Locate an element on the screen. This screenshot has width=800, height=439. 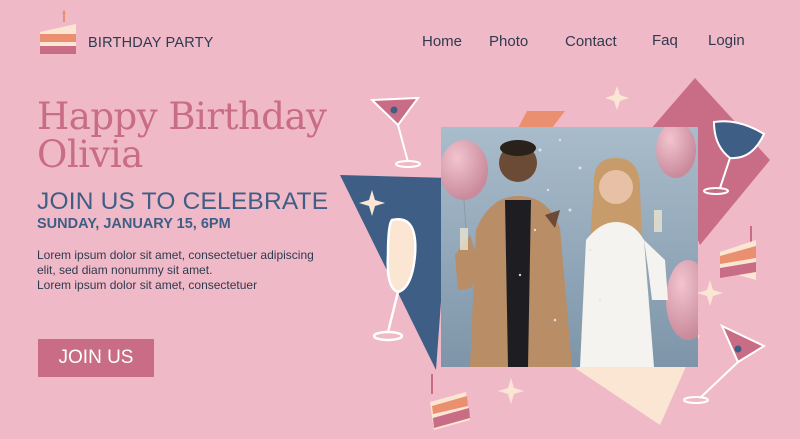
cocktail-glass-icon is located at coordinates (395, 132).